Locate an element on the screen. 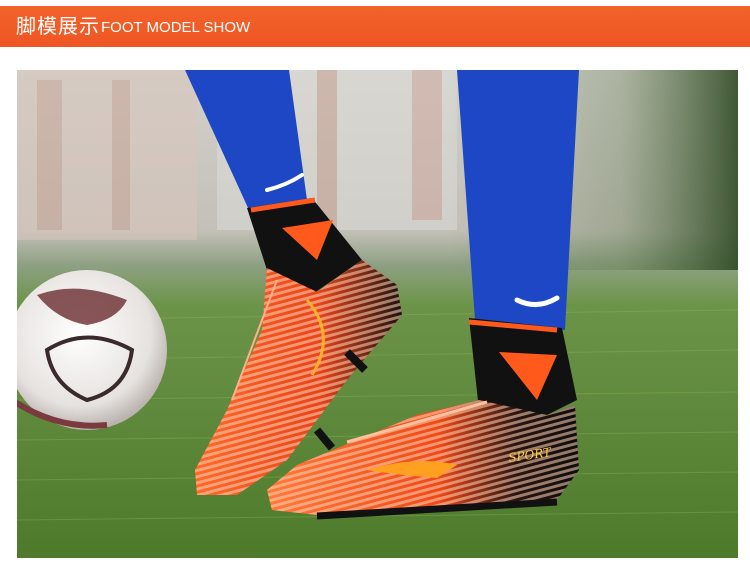 Image resolution: width=750 pixels, height=577 pixels. right-sock is located at coordinates (518, 242).